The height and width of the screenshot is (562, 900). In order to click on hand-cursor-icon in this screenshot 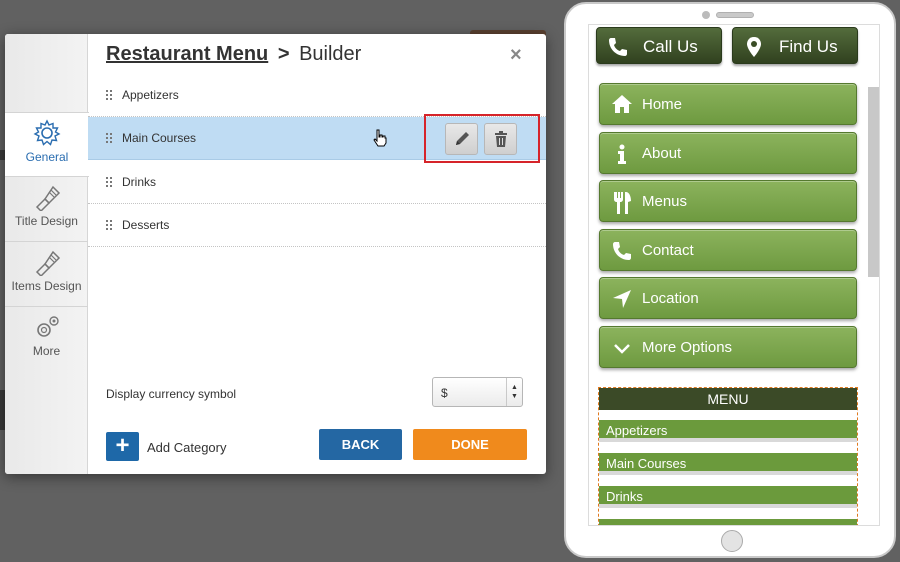, I will do `click(380, 138)`.